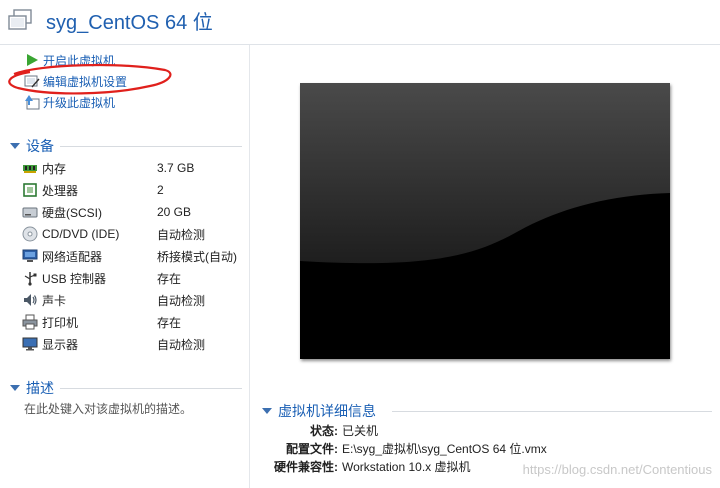 The height and width of the screenshot is (488, 720). Describe the element at coordinates (160, 190) in the screenshot. I see `device-value: 2` at that location.